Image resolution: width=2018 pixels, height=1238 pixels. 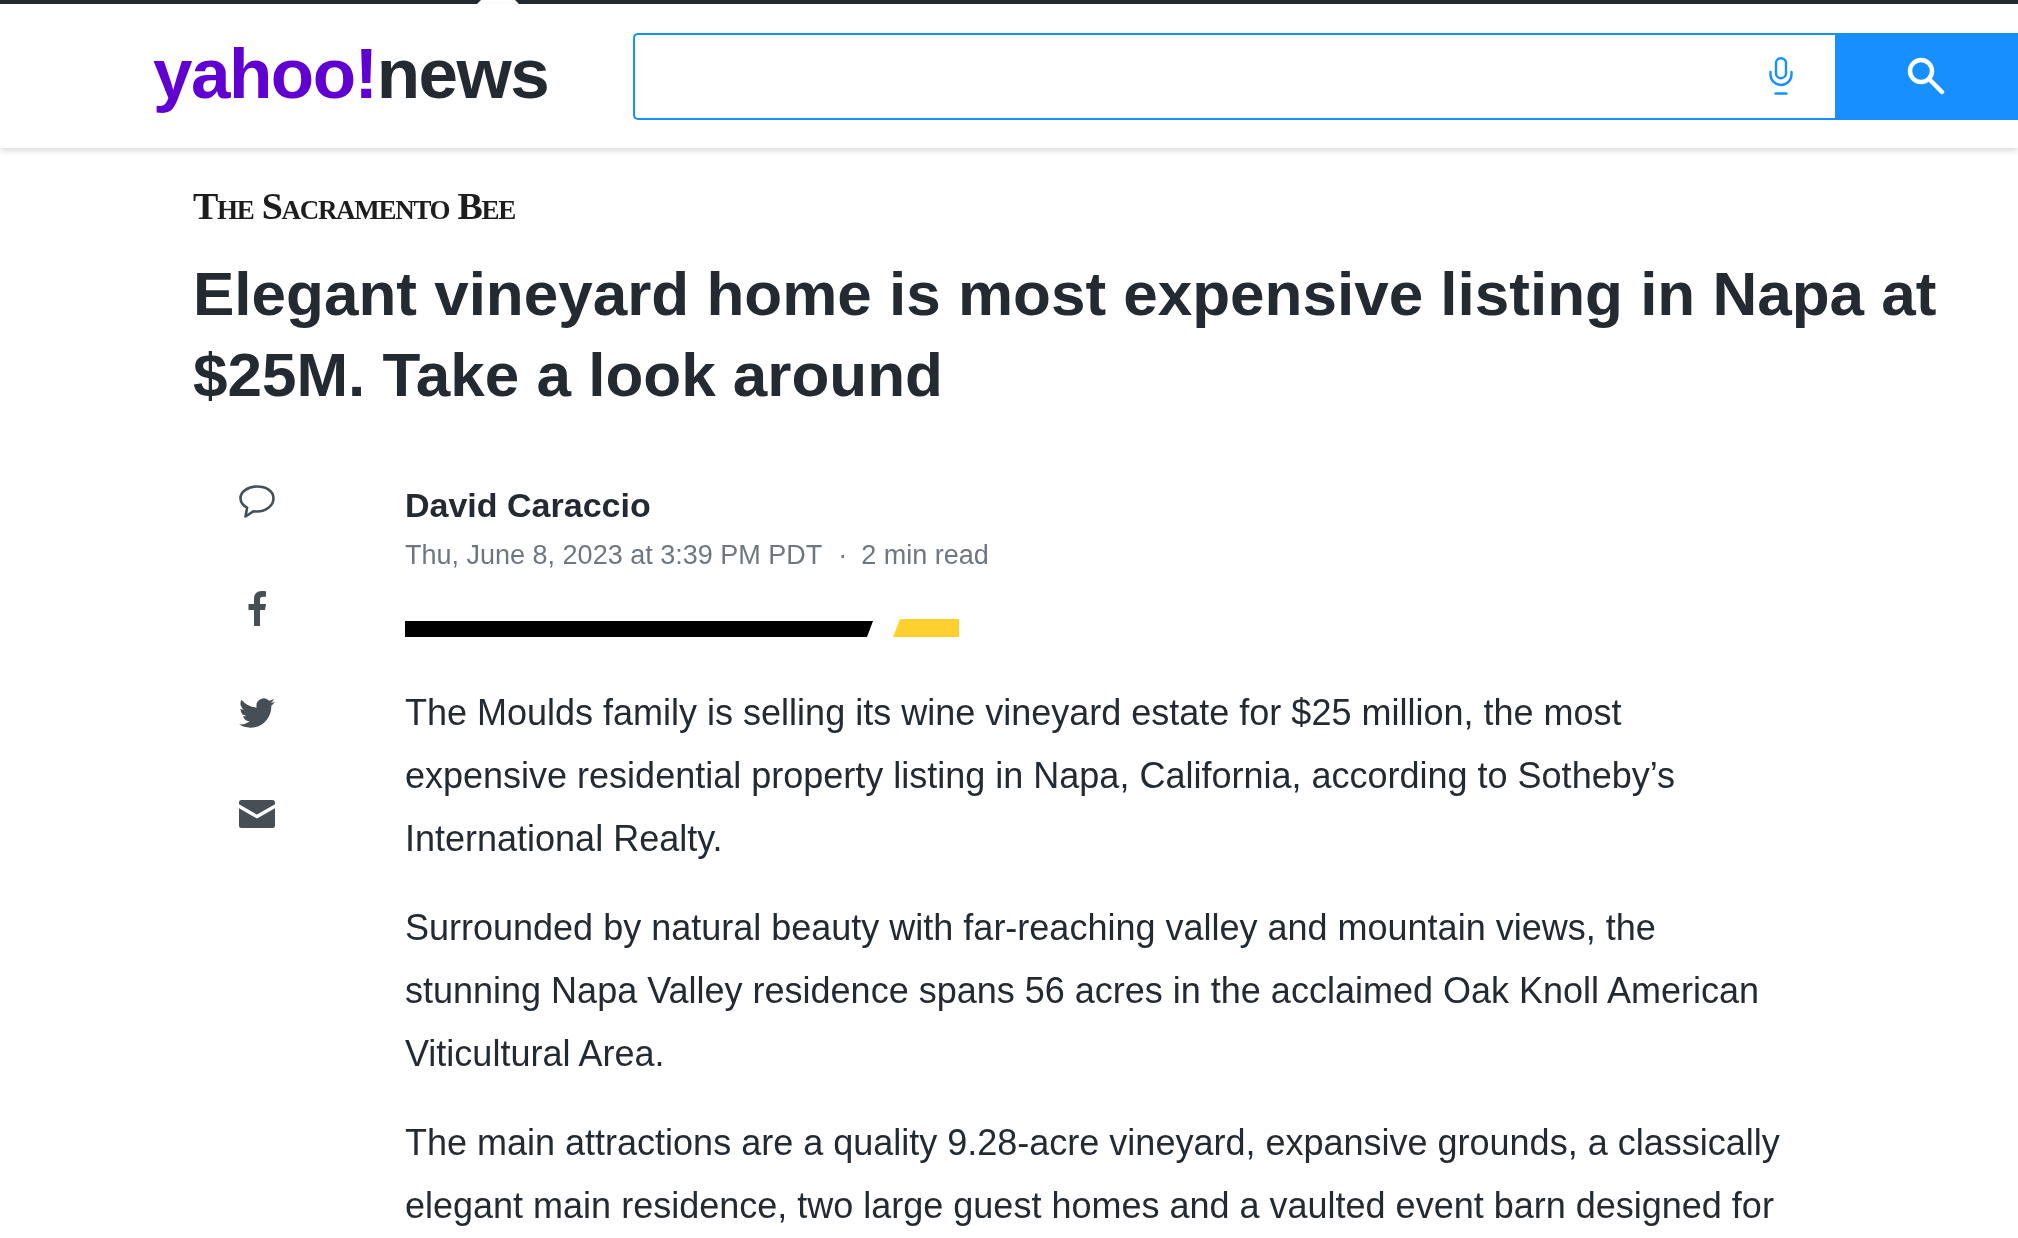 What do you see at coordinates (1065, 334) in the screenshot?
I see `article-headline: Elegant vineyard home is most expensive listing in Napa at $25M. Take a look around` at bounding box center [1065, 334].